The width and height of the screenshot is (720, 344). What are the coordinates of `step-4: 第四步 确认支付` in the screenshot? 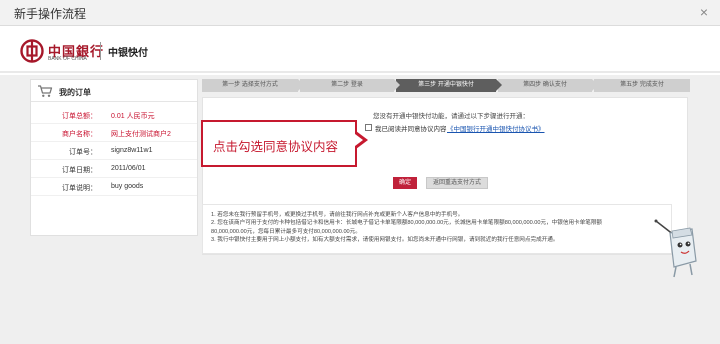 It's located at (545, 85).